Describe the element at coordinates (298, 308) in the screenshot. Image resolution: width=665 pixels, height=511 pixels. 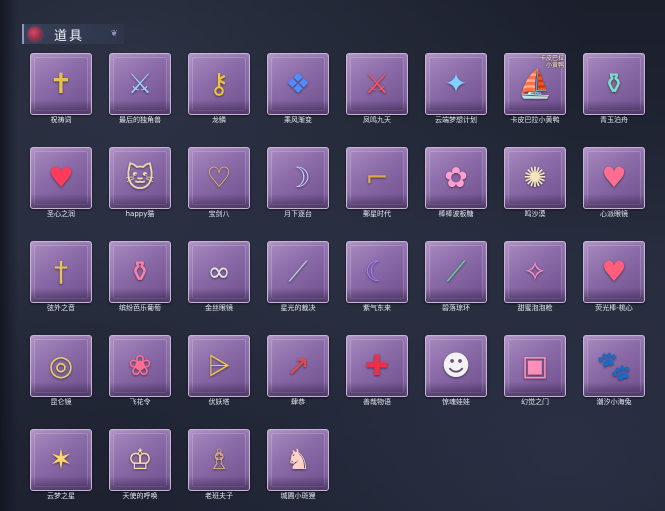
I see `item-label: 星光的裁决` at that location.